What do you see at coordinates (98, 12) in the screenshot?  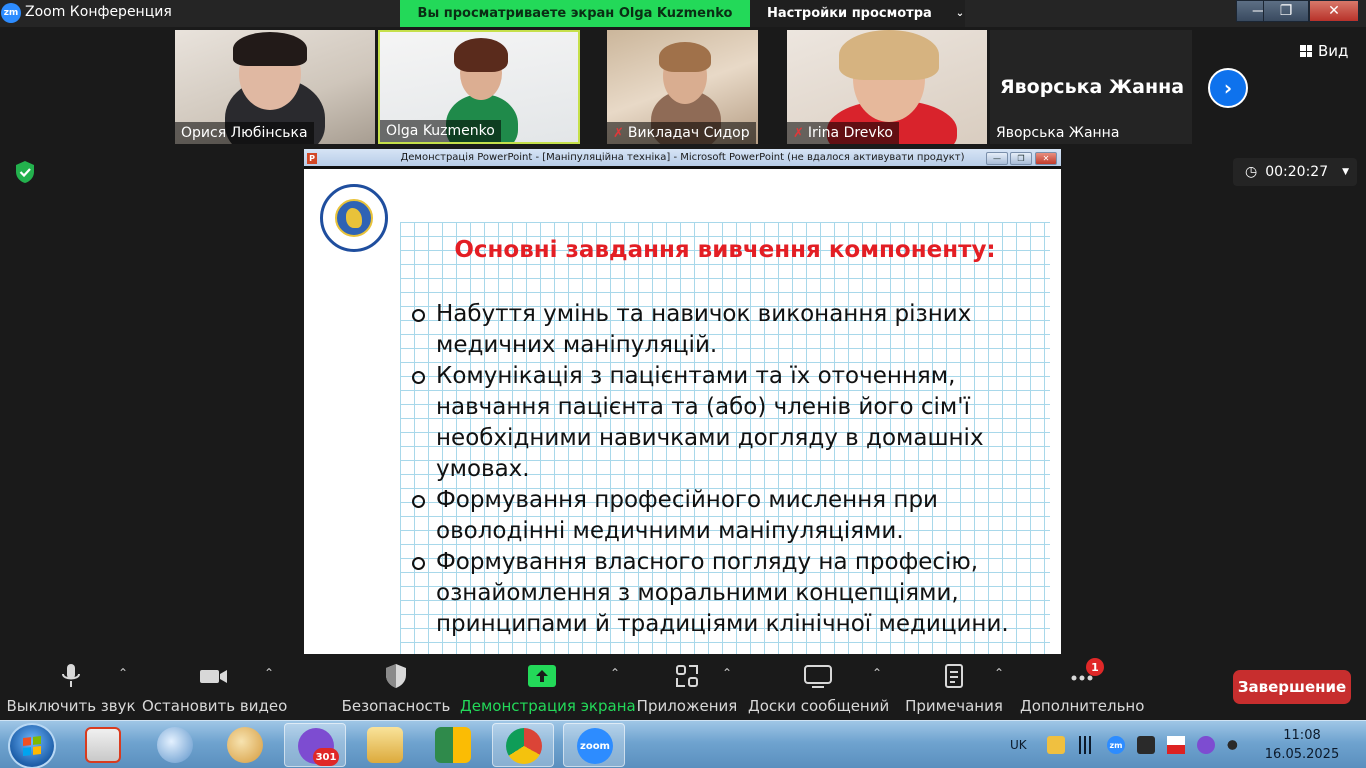 I see `window-title: Zoom Конференция` at bounding box center [98, 12].